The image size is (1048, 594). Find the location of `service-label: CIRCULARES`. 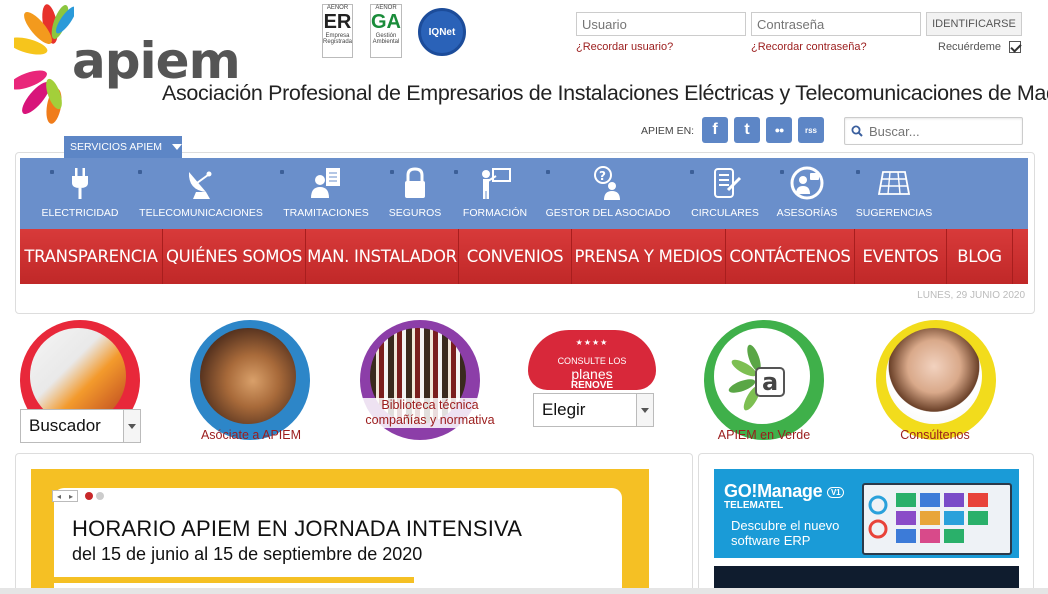

service-label: CIRCULARES is located at coordinates (725, 213).